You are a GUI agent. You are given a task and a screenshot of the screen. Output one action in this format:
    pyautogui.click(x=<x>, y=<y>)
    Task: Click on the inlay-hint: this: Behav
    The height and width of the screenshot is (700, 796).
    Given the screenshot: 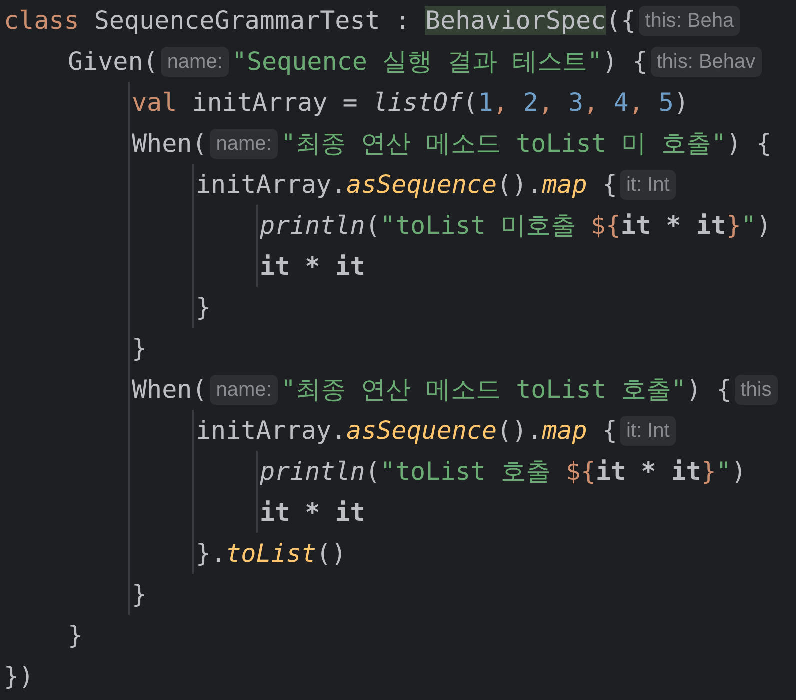 What is the action you would take?
    pyautogui.click(x=706, y=61)
    